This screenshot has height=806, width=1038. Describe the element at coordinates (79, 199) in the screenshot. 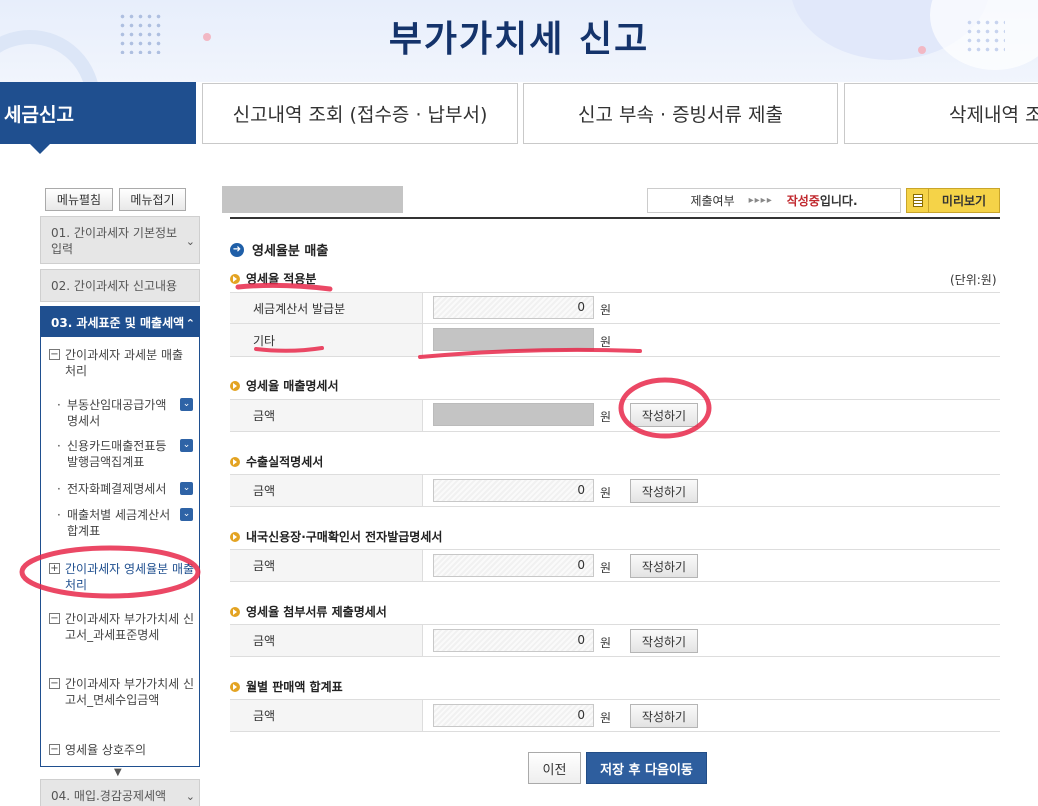

I see `menu-expand-button: 메뉴펼침` at that location.